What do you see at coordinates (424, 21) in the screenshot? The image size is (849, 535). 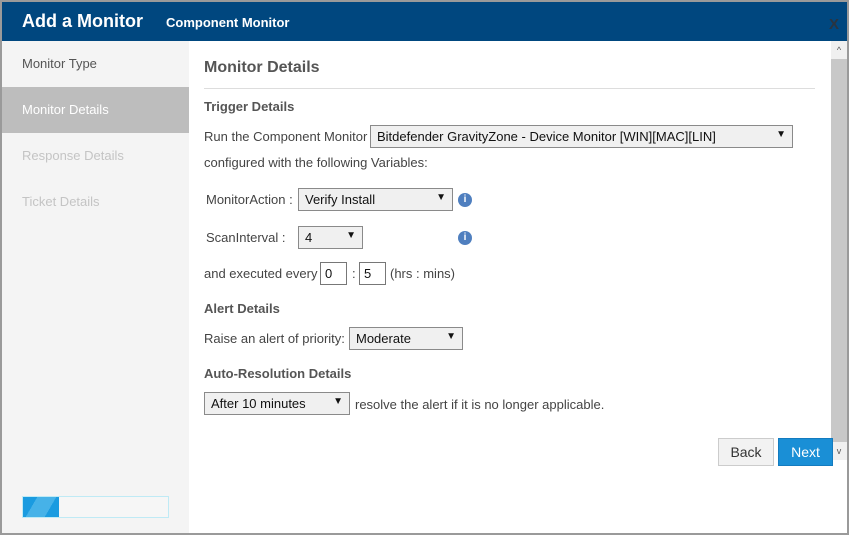 I see `dialog-header: Add a Monitor Component Monitor X` at bounding box center [424, 21].